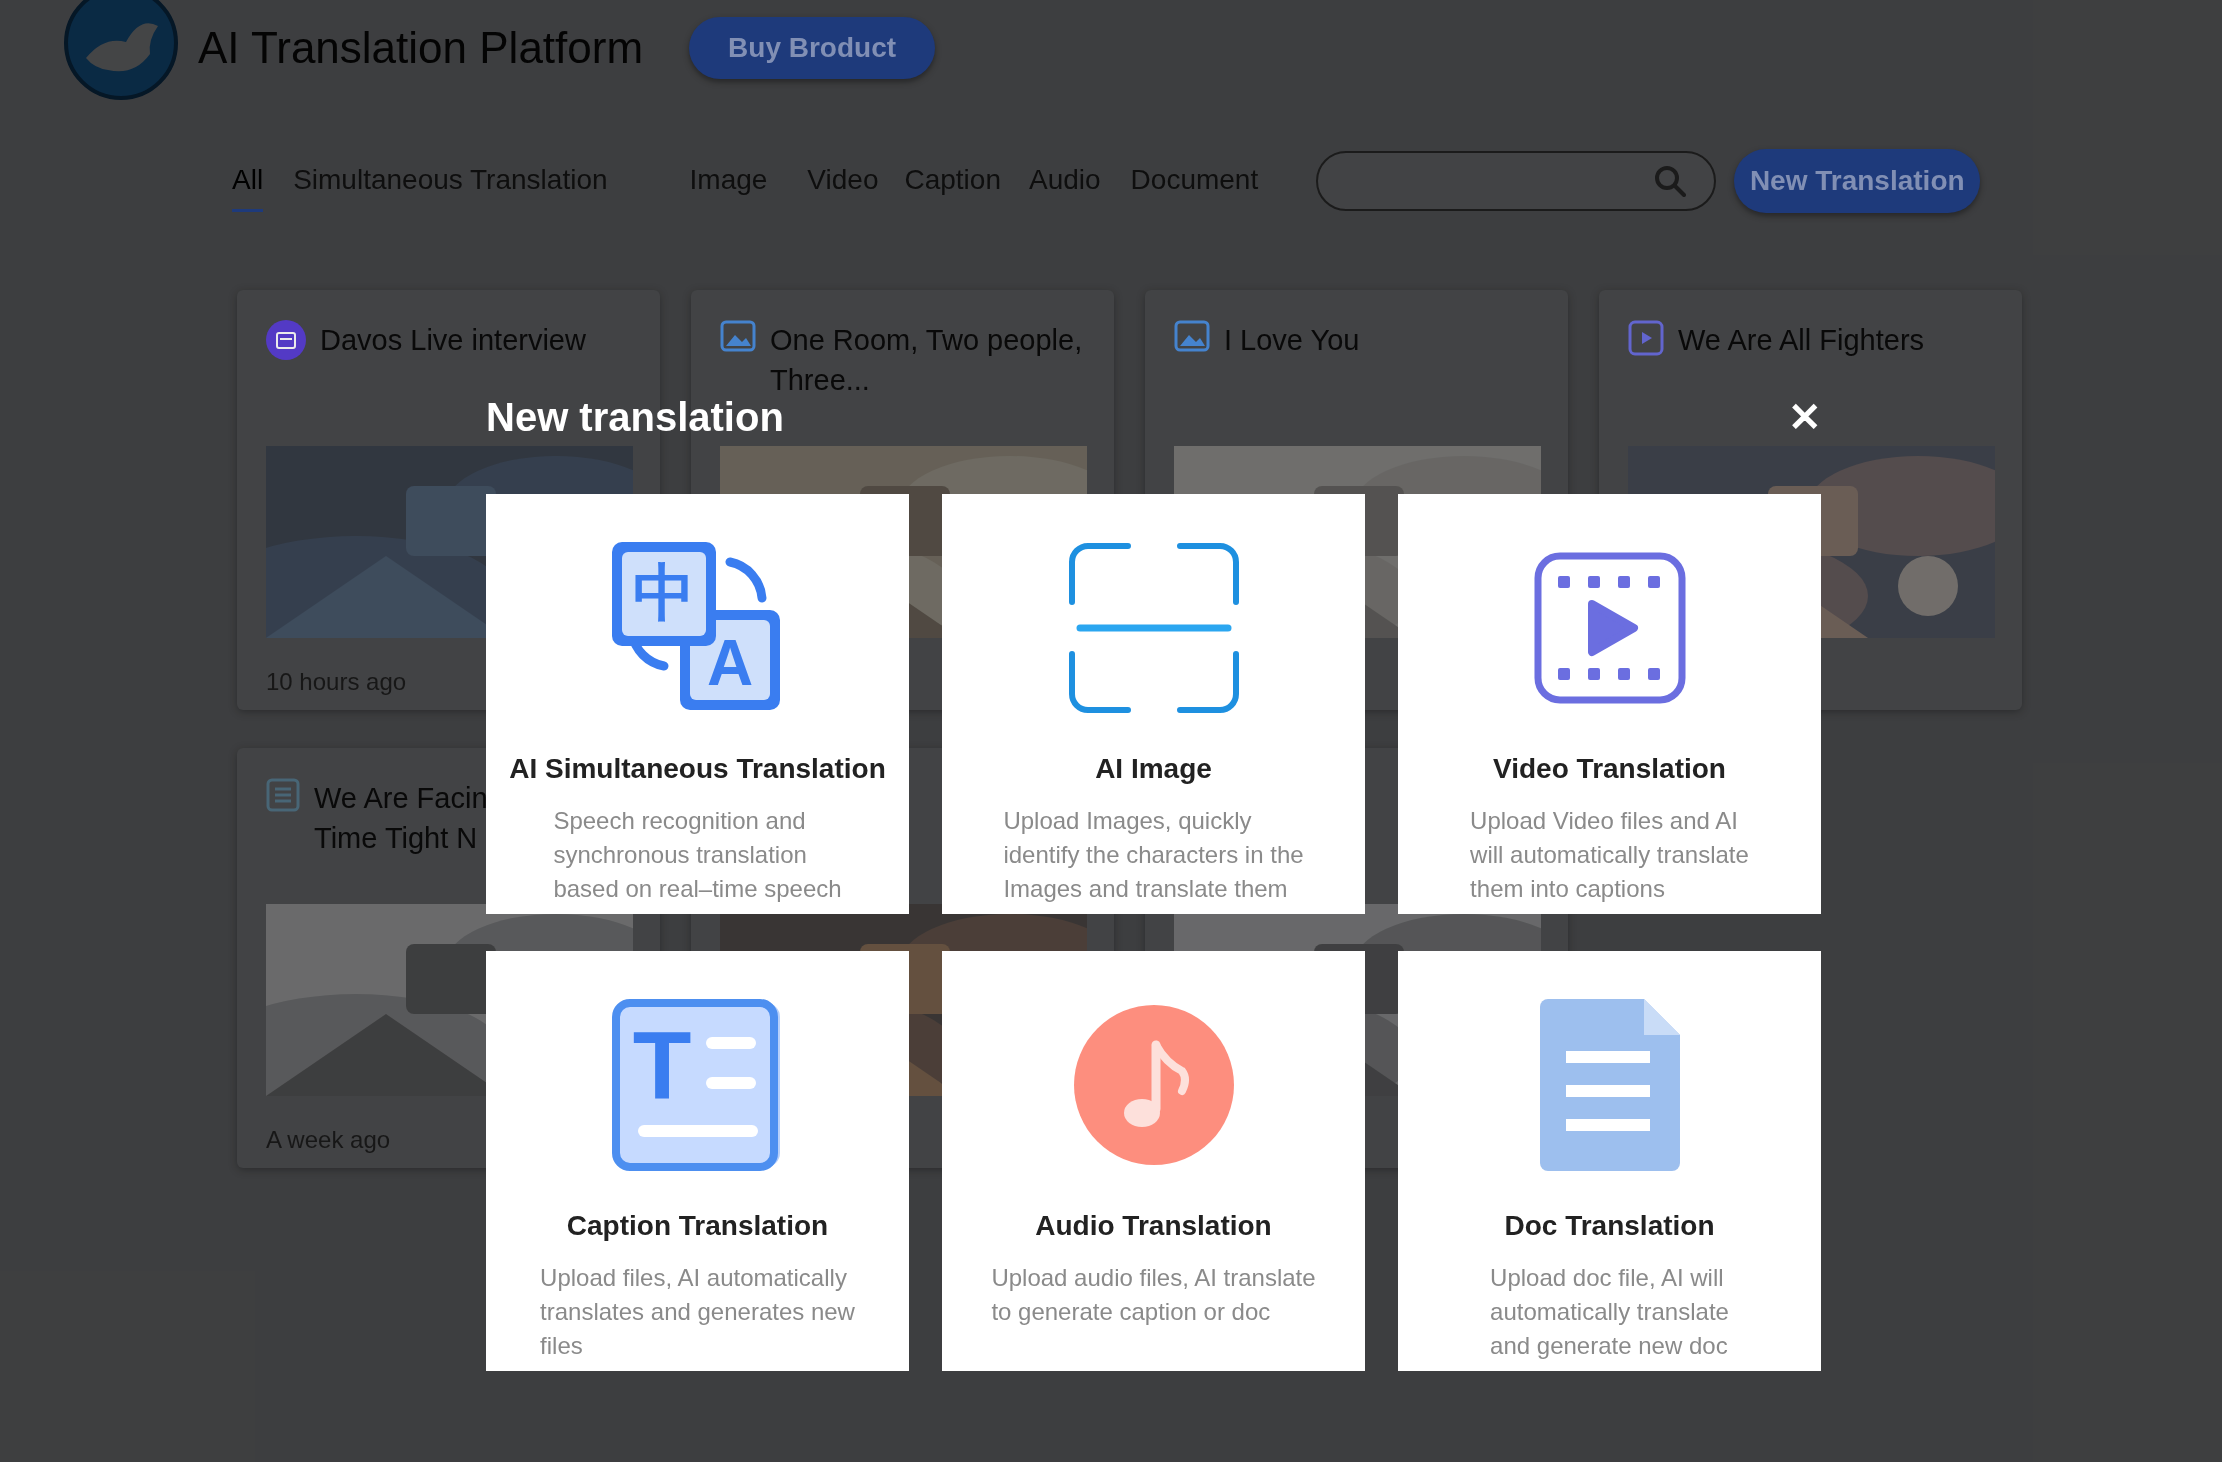 The image size is (2222, 1462). Describe the element at coordinates (697, 1161) in the screenshot. I see `translation-option-card: T Caption Translation Upload files, AI automatically translates and generates new files` at that location.